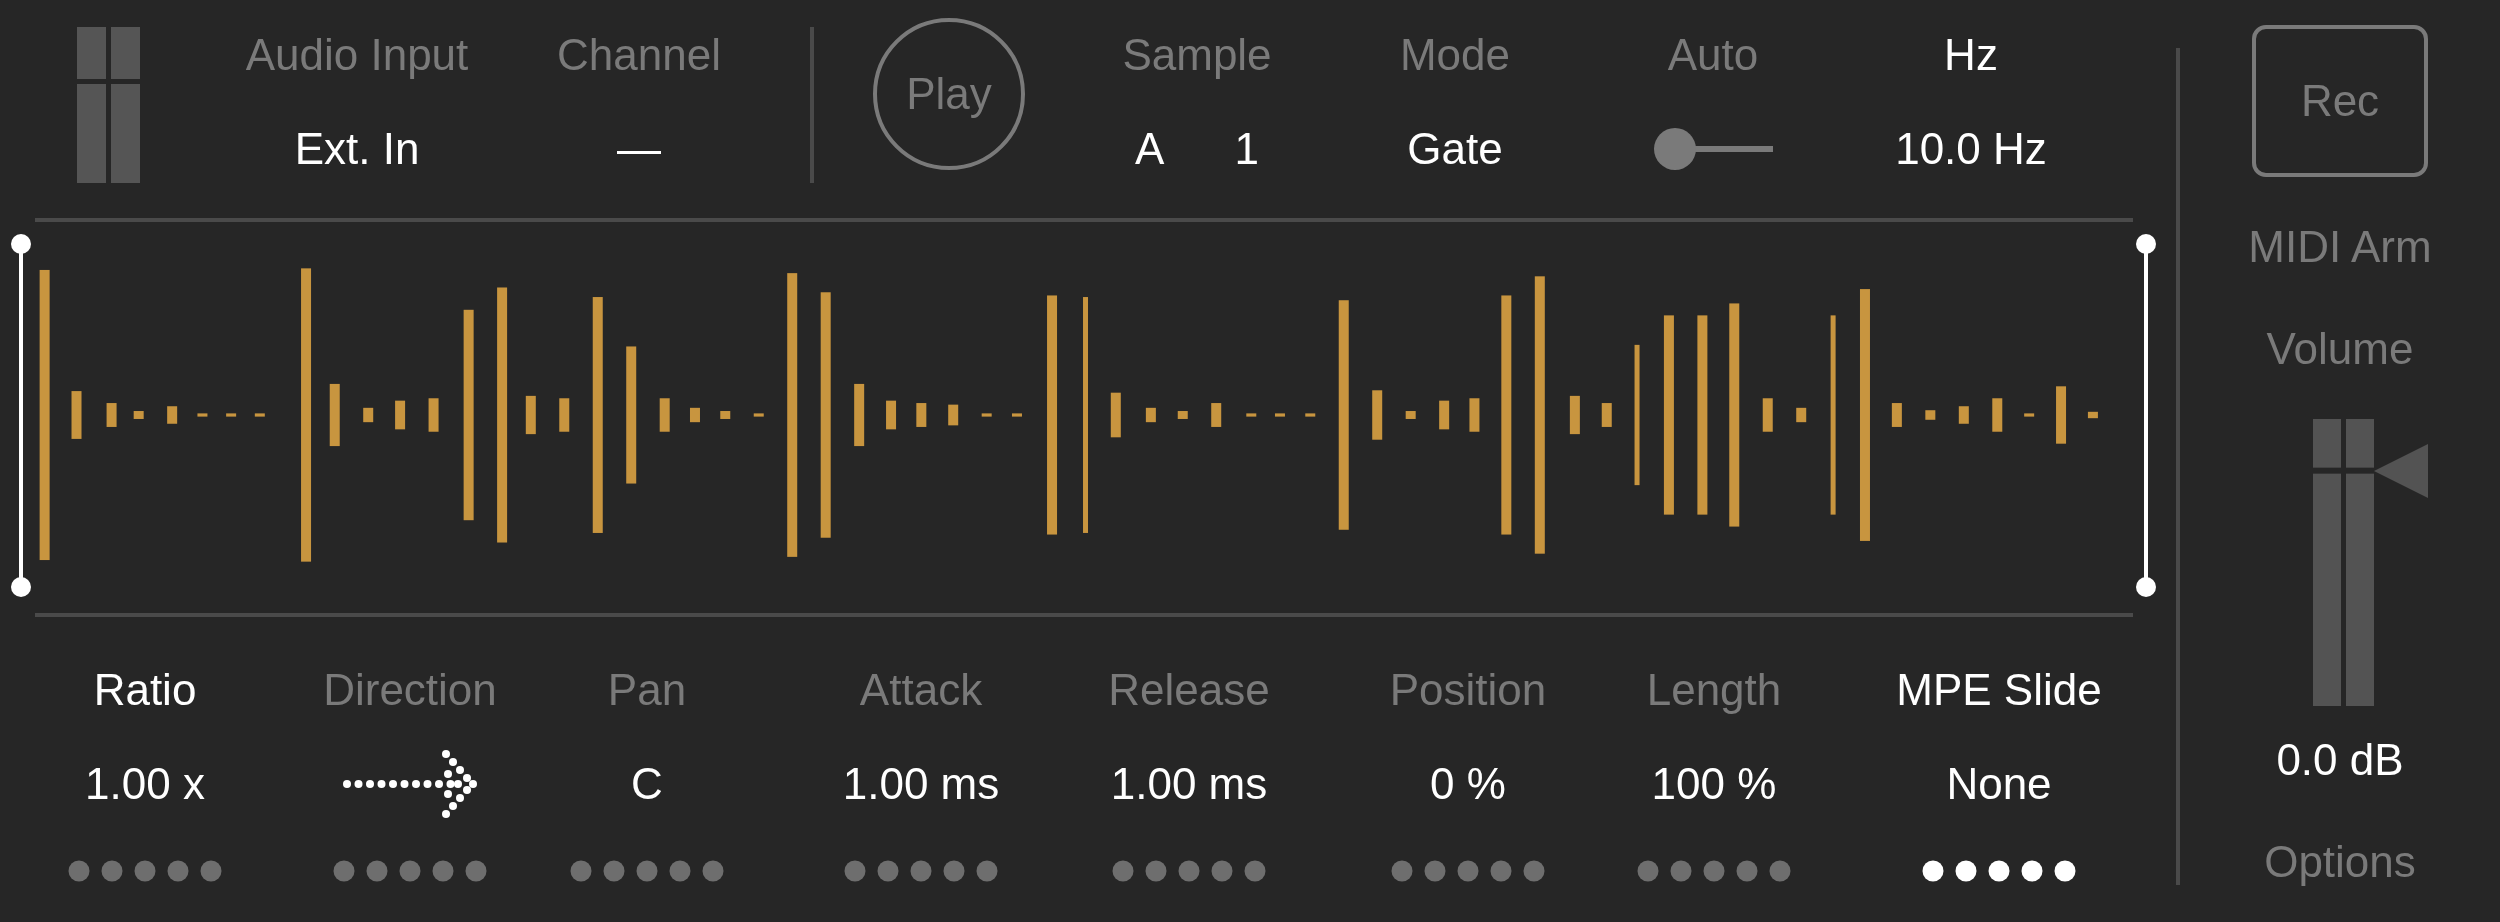 The image size is (2500, 922). Describe the element at coordinates (2340, 349) in the screenshot. I see `volume-label: Volume` at that location.